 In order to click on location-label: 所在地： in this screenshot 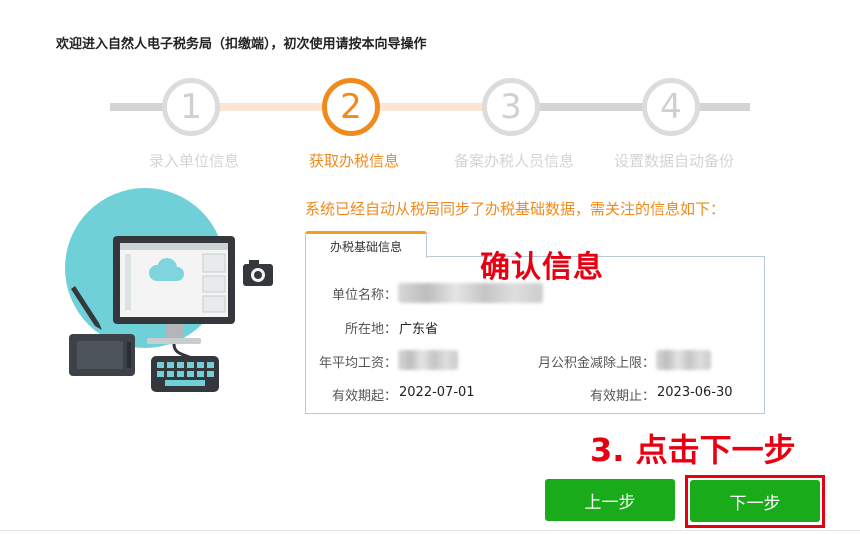, I will do `click(370, 329)`.